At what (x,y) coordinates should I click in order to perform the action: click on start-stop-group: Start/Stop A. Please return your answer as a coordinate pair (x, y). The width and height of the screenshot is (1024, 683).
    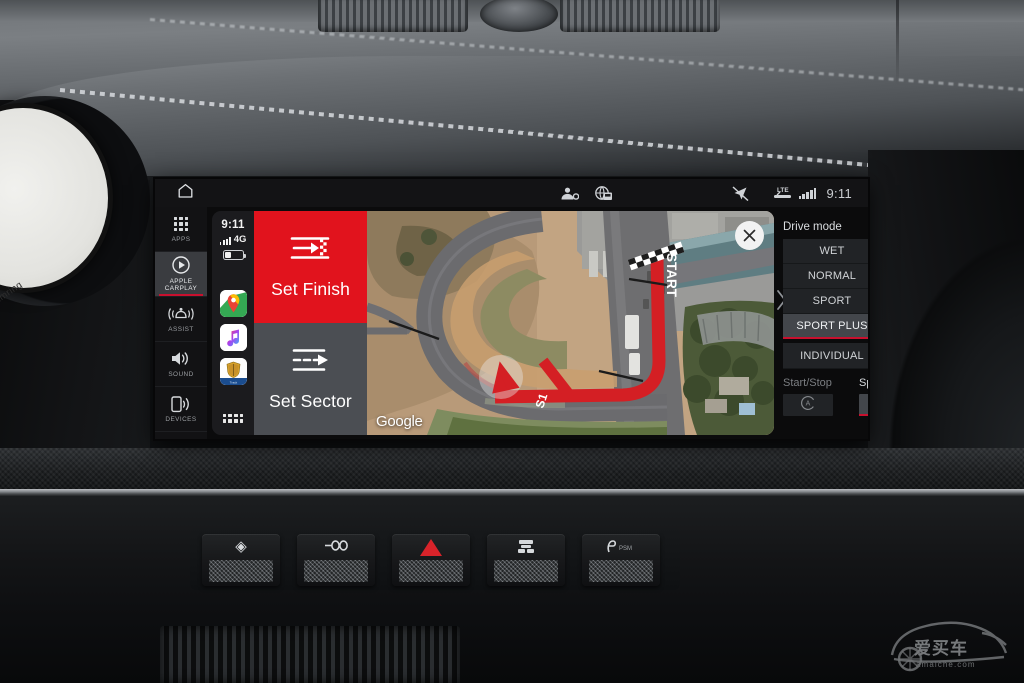
    Looking at the image, I should click on (811, 396).